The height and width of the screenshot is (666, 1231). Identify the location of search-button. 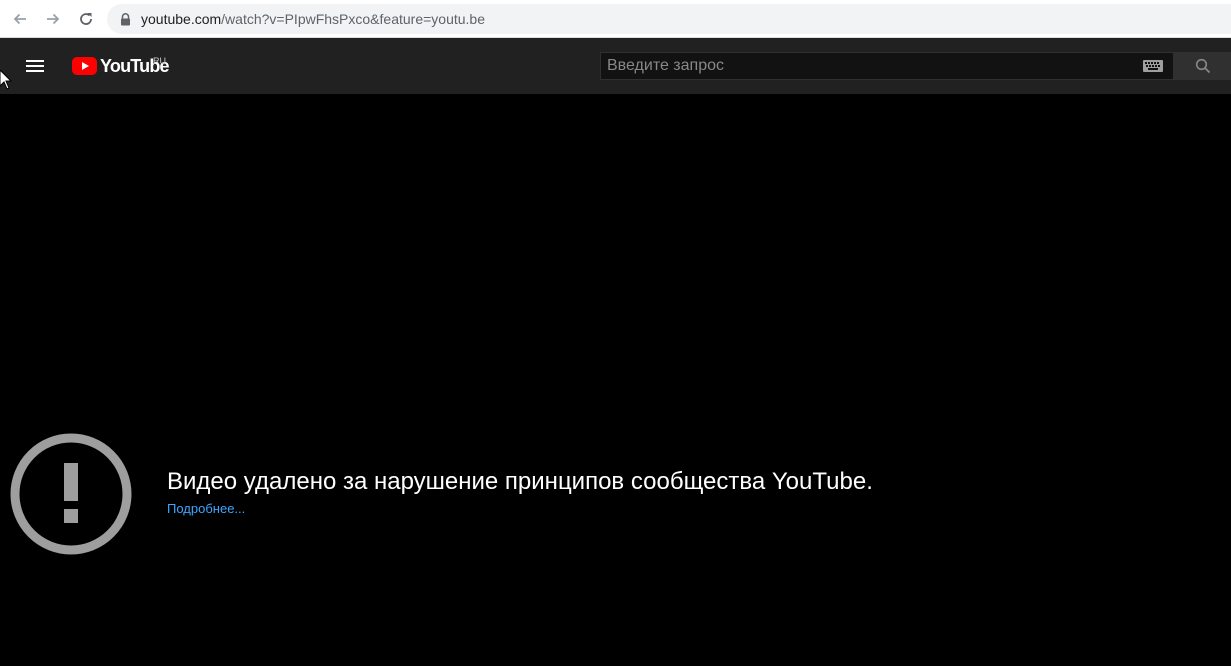
(1202, 66).